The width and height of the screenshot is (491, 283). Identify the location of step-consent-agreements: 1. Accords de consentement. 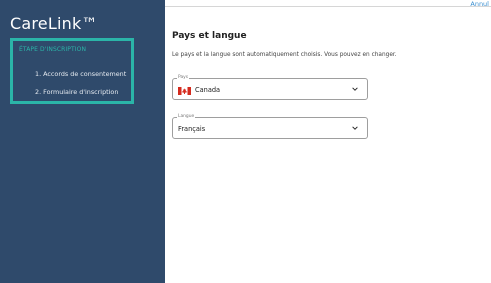
(80, 74).